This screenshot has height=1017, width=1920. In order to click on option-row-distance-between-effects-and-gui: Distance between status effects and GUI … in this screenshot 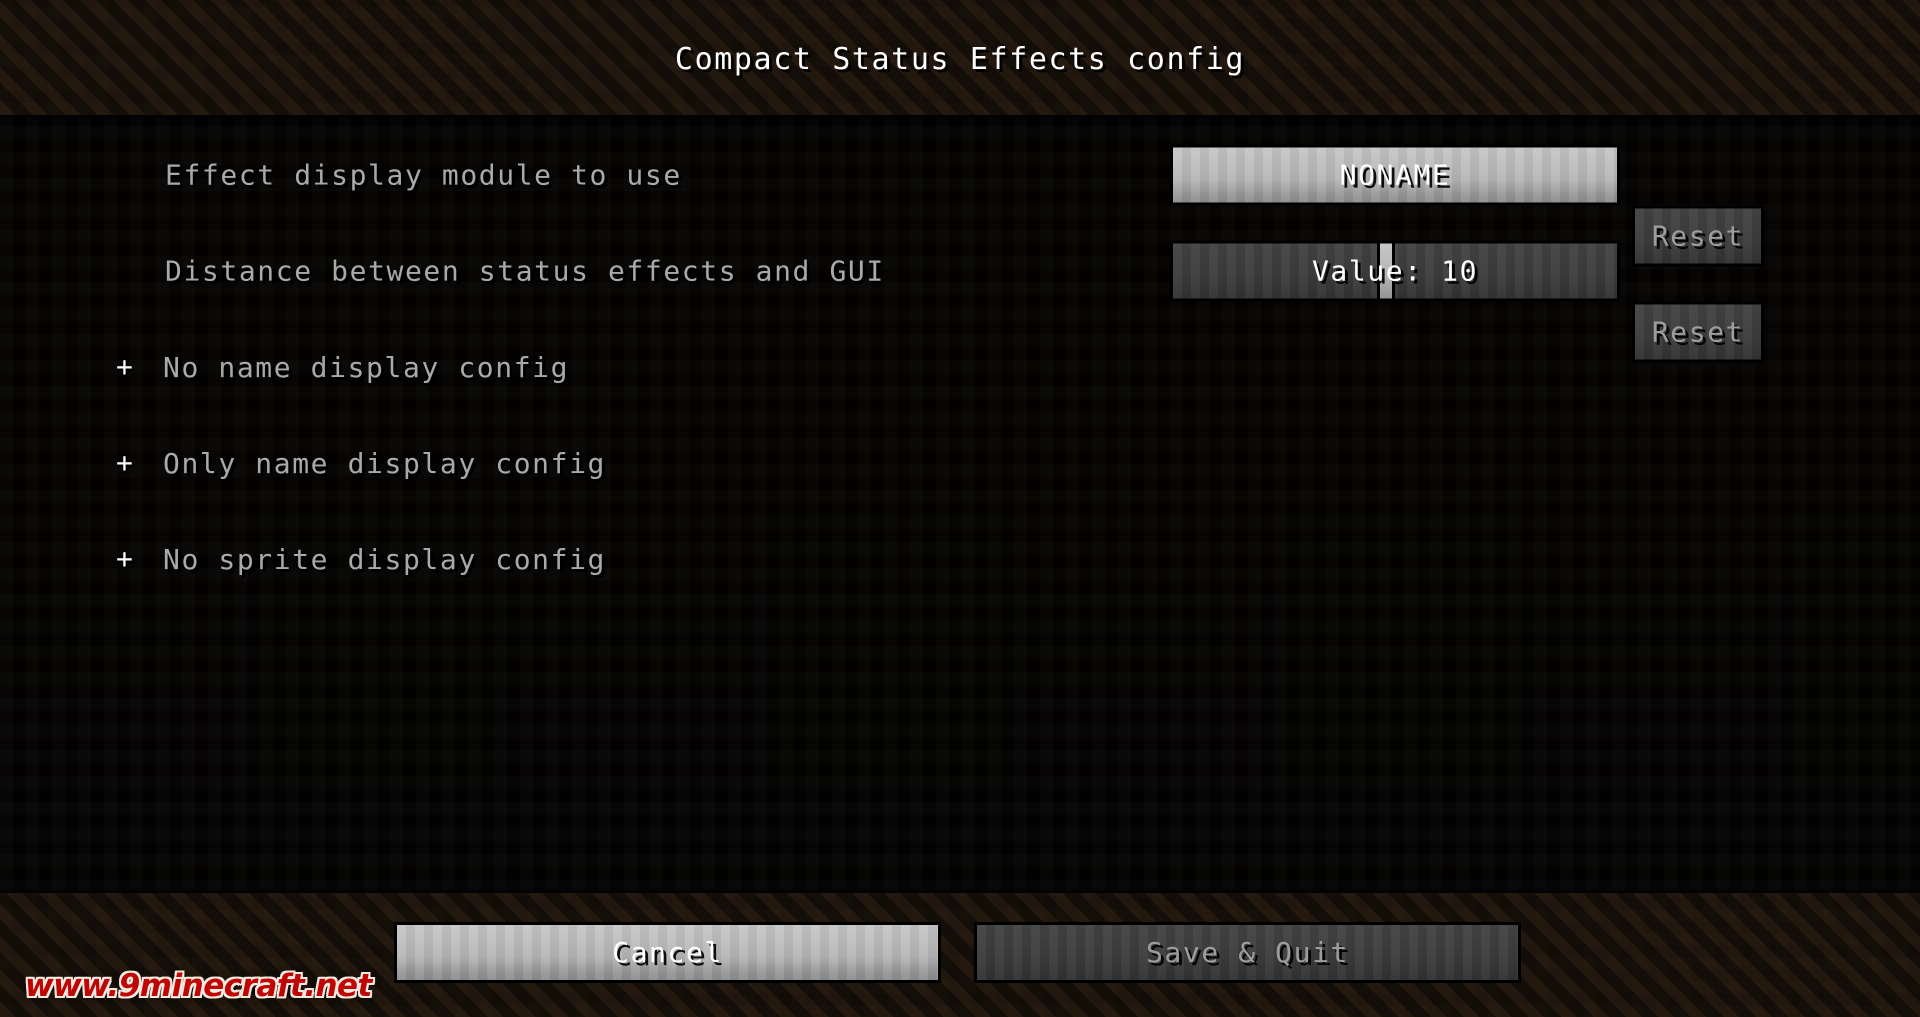, I will do `click(960, 301)`.